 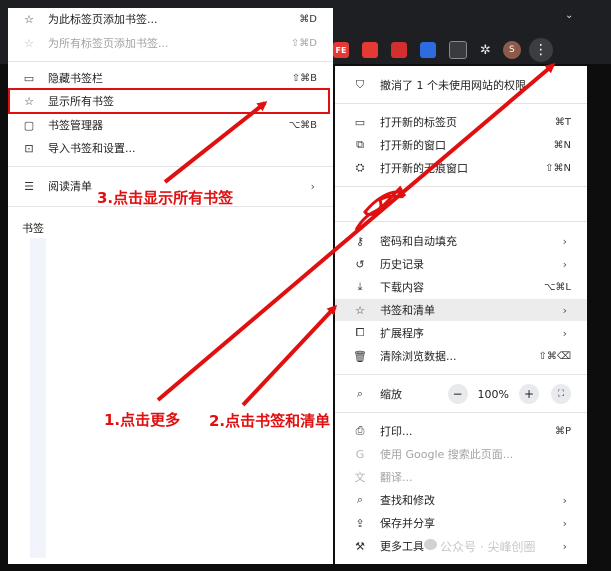 I want to click on arrow-step2, so click(x=289, y=355).